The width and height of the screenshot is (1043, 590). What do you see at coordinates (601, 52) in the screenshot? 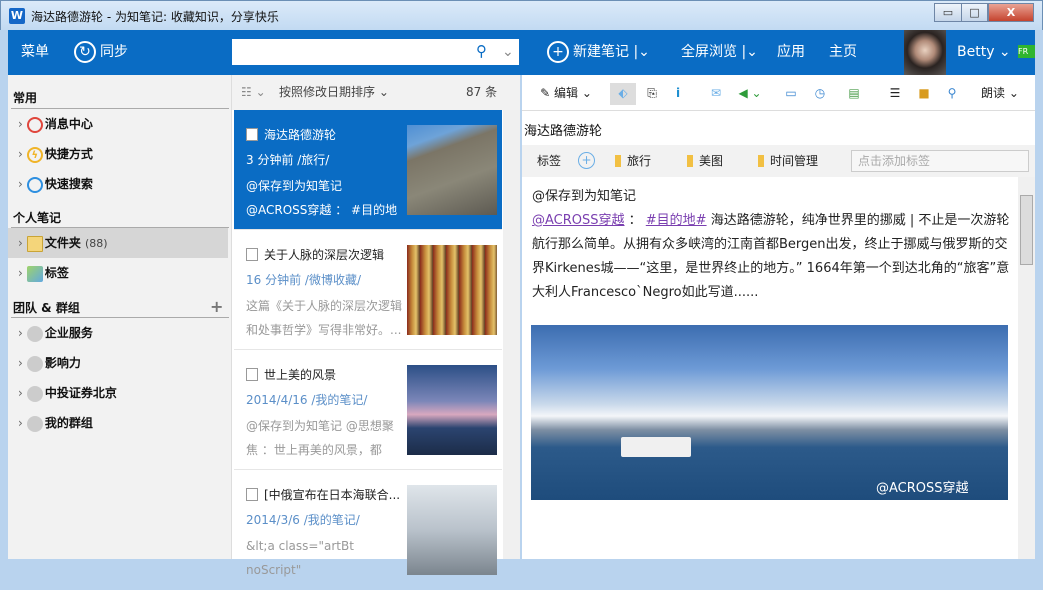
I see `new-note-label: 新建笔记` at bounding box center [601, 52].